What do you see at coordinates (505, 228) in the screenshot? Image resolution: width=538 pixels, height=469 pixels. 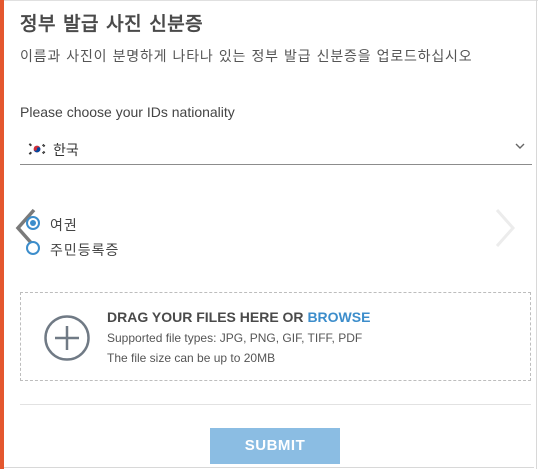 I see `next-arrow-icon` at bounding box center [505, 228].